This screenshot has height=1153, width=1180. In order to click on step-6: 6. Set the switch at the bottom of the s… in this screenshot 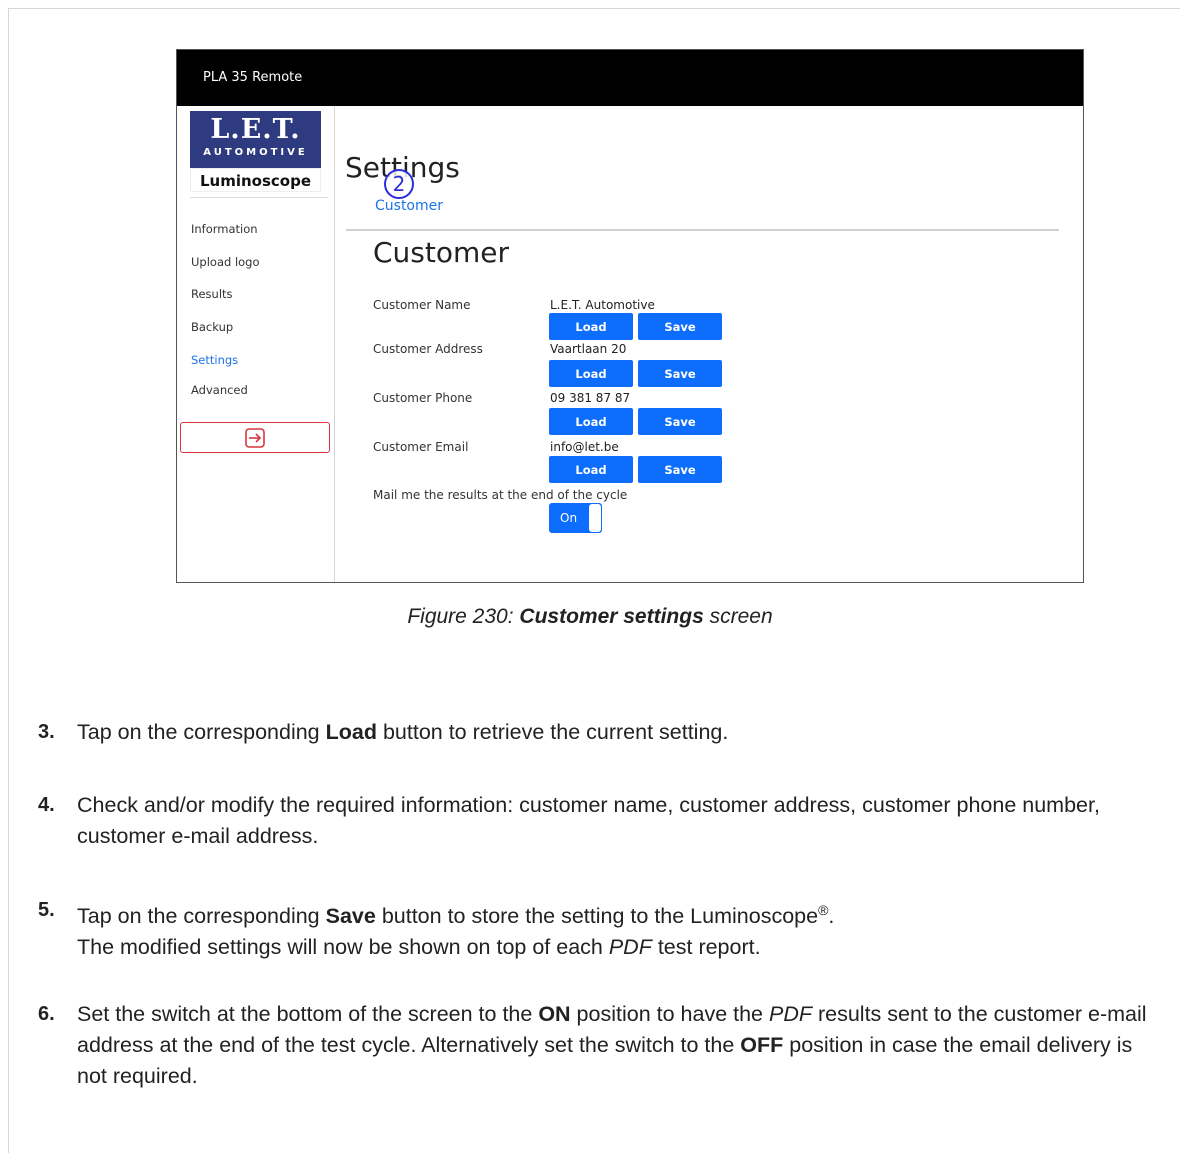, I will do `click(603, 1045)`.